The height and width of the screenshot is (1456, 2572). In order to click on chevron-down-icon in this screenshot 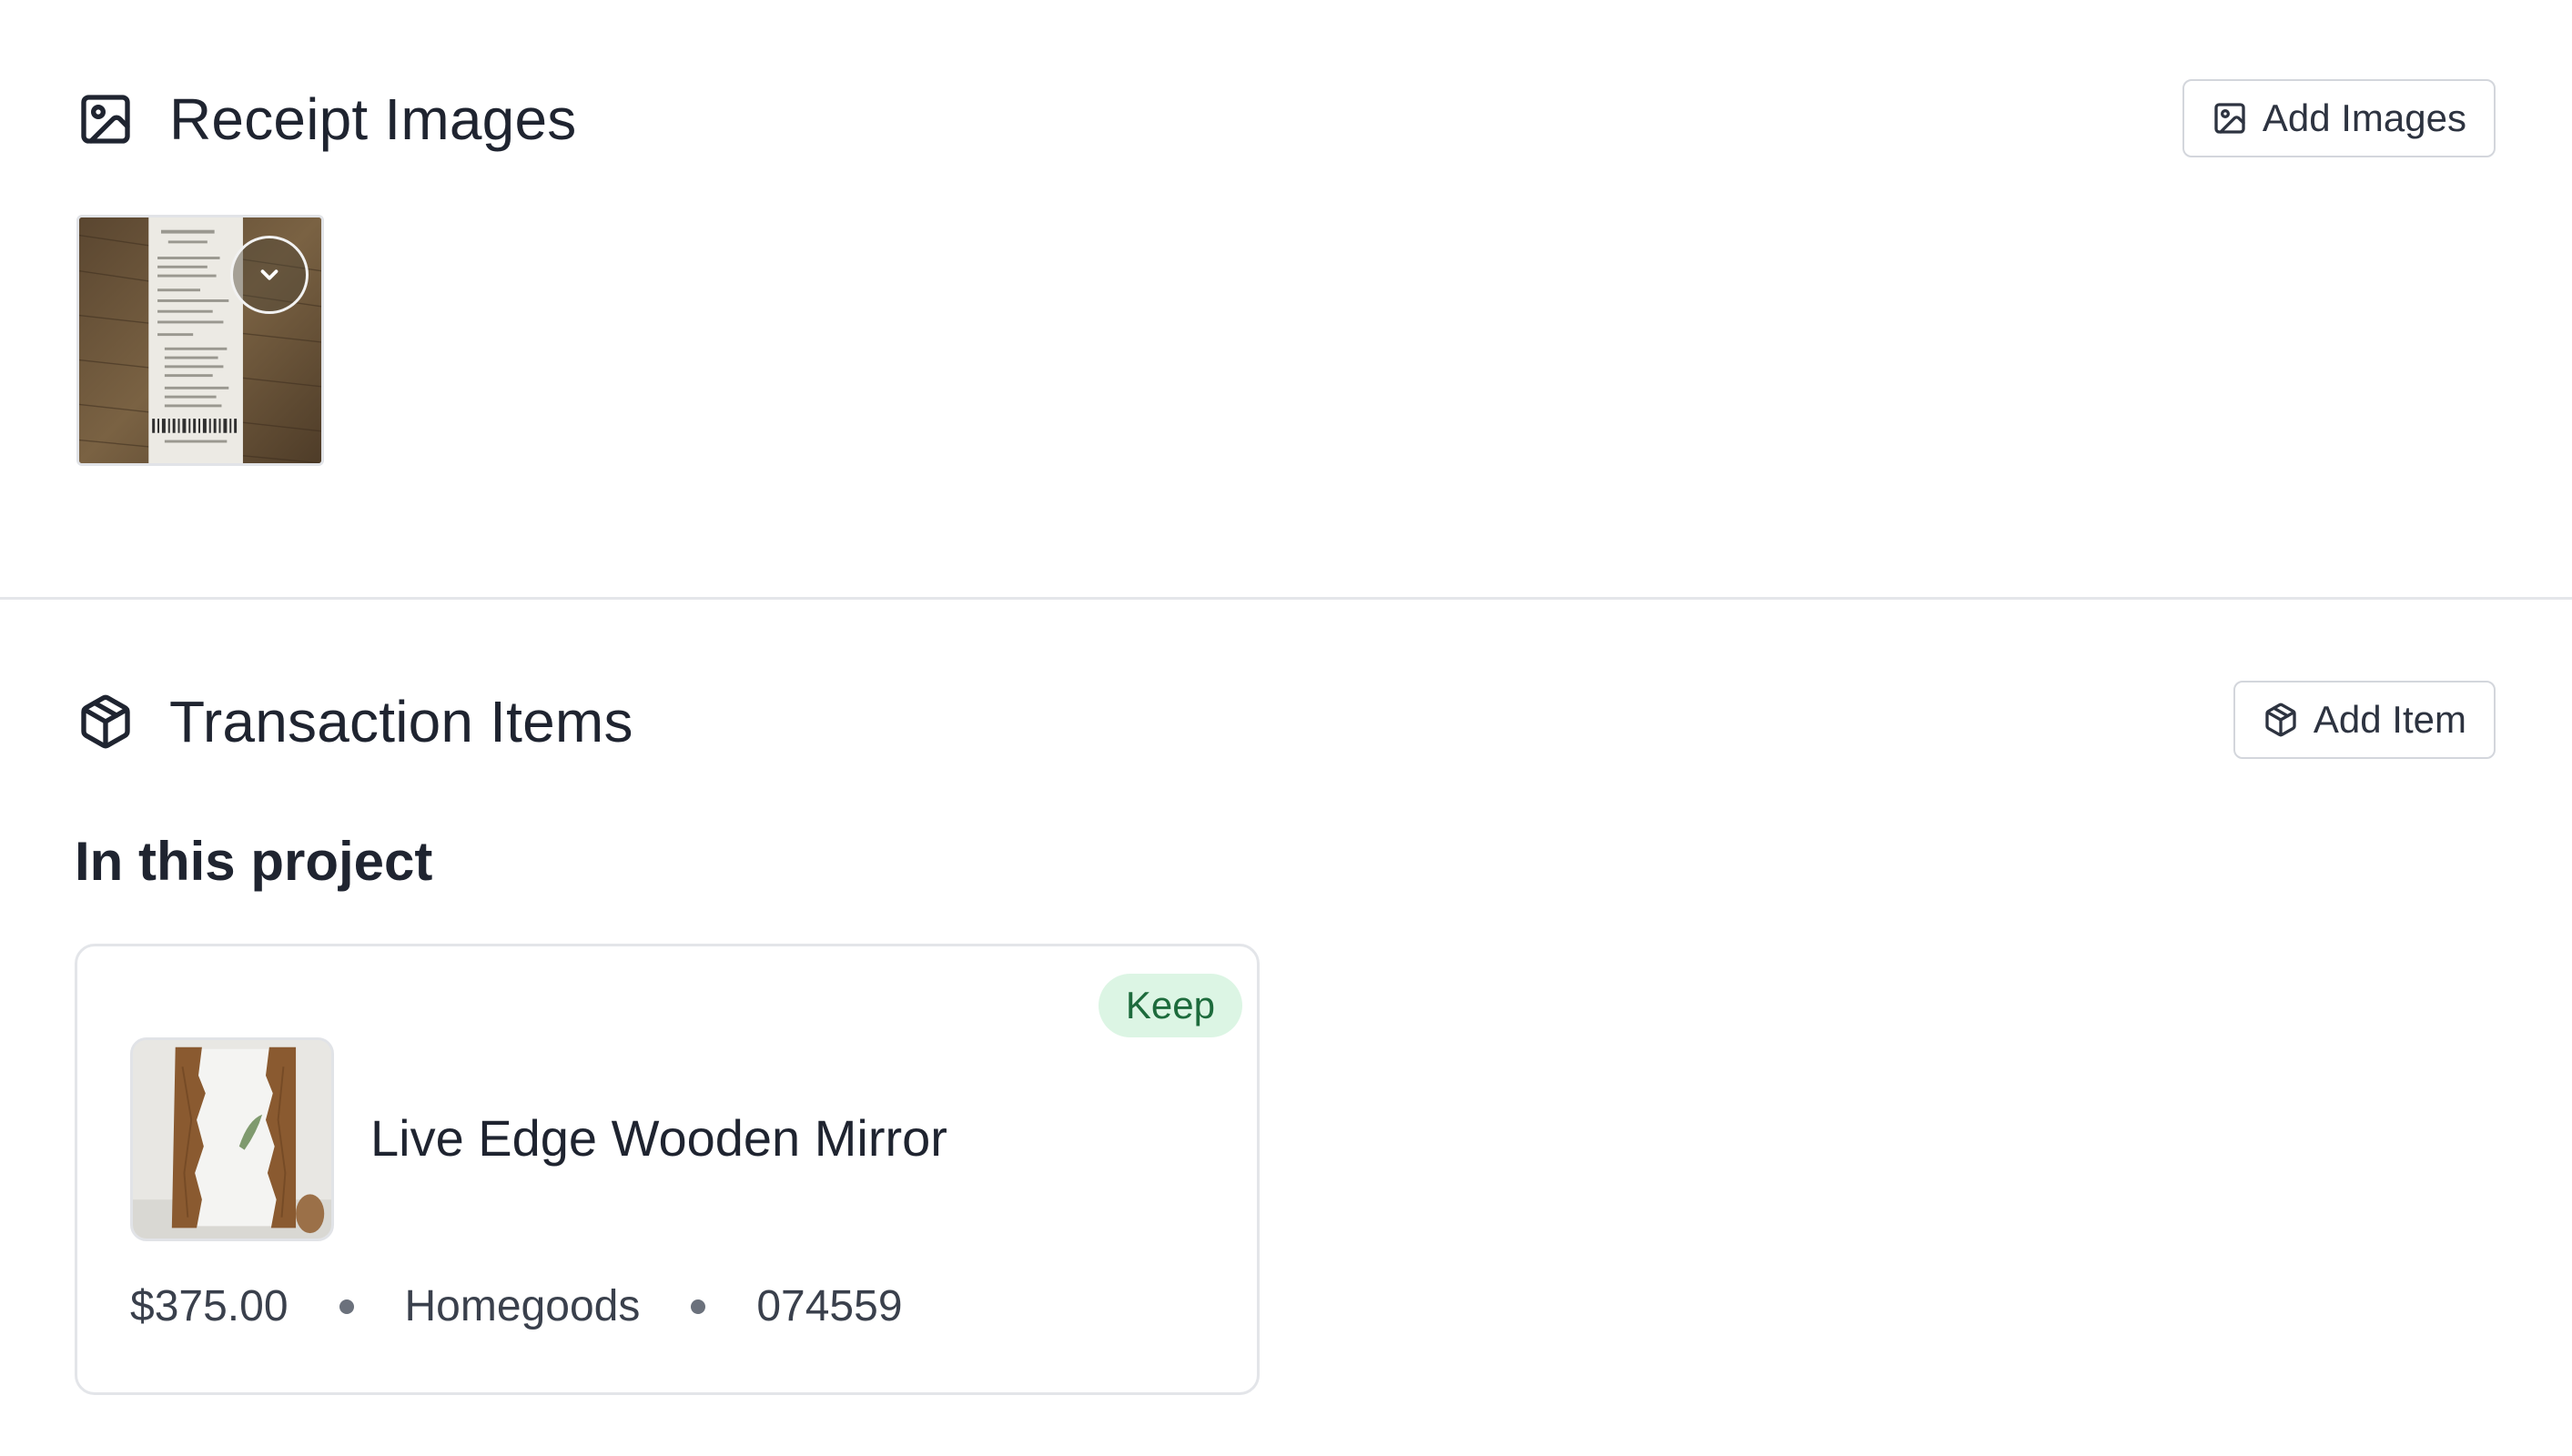, I will do `click(269, 274)`.